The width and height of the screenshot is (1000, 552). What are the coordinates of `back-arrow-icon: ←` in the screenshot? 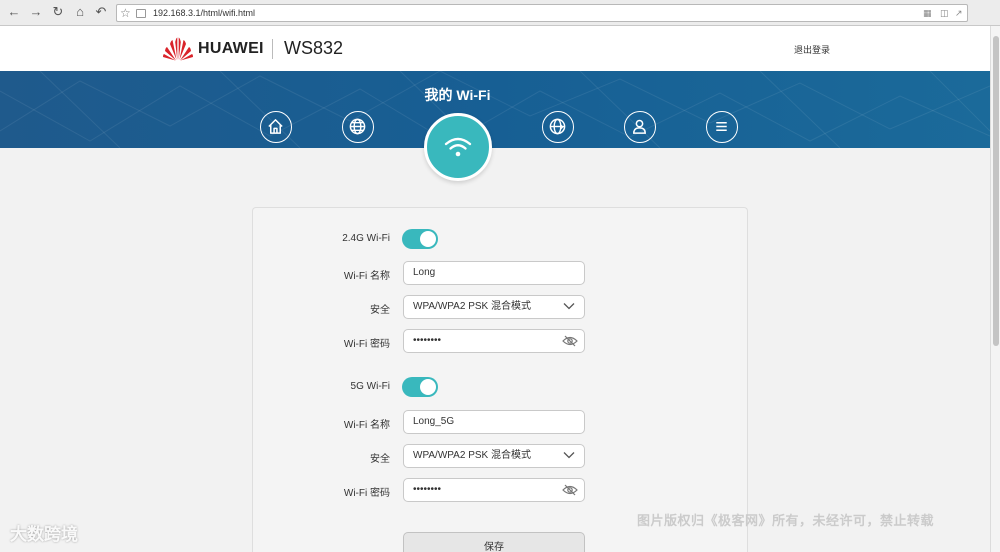 It's located at (14, 12).